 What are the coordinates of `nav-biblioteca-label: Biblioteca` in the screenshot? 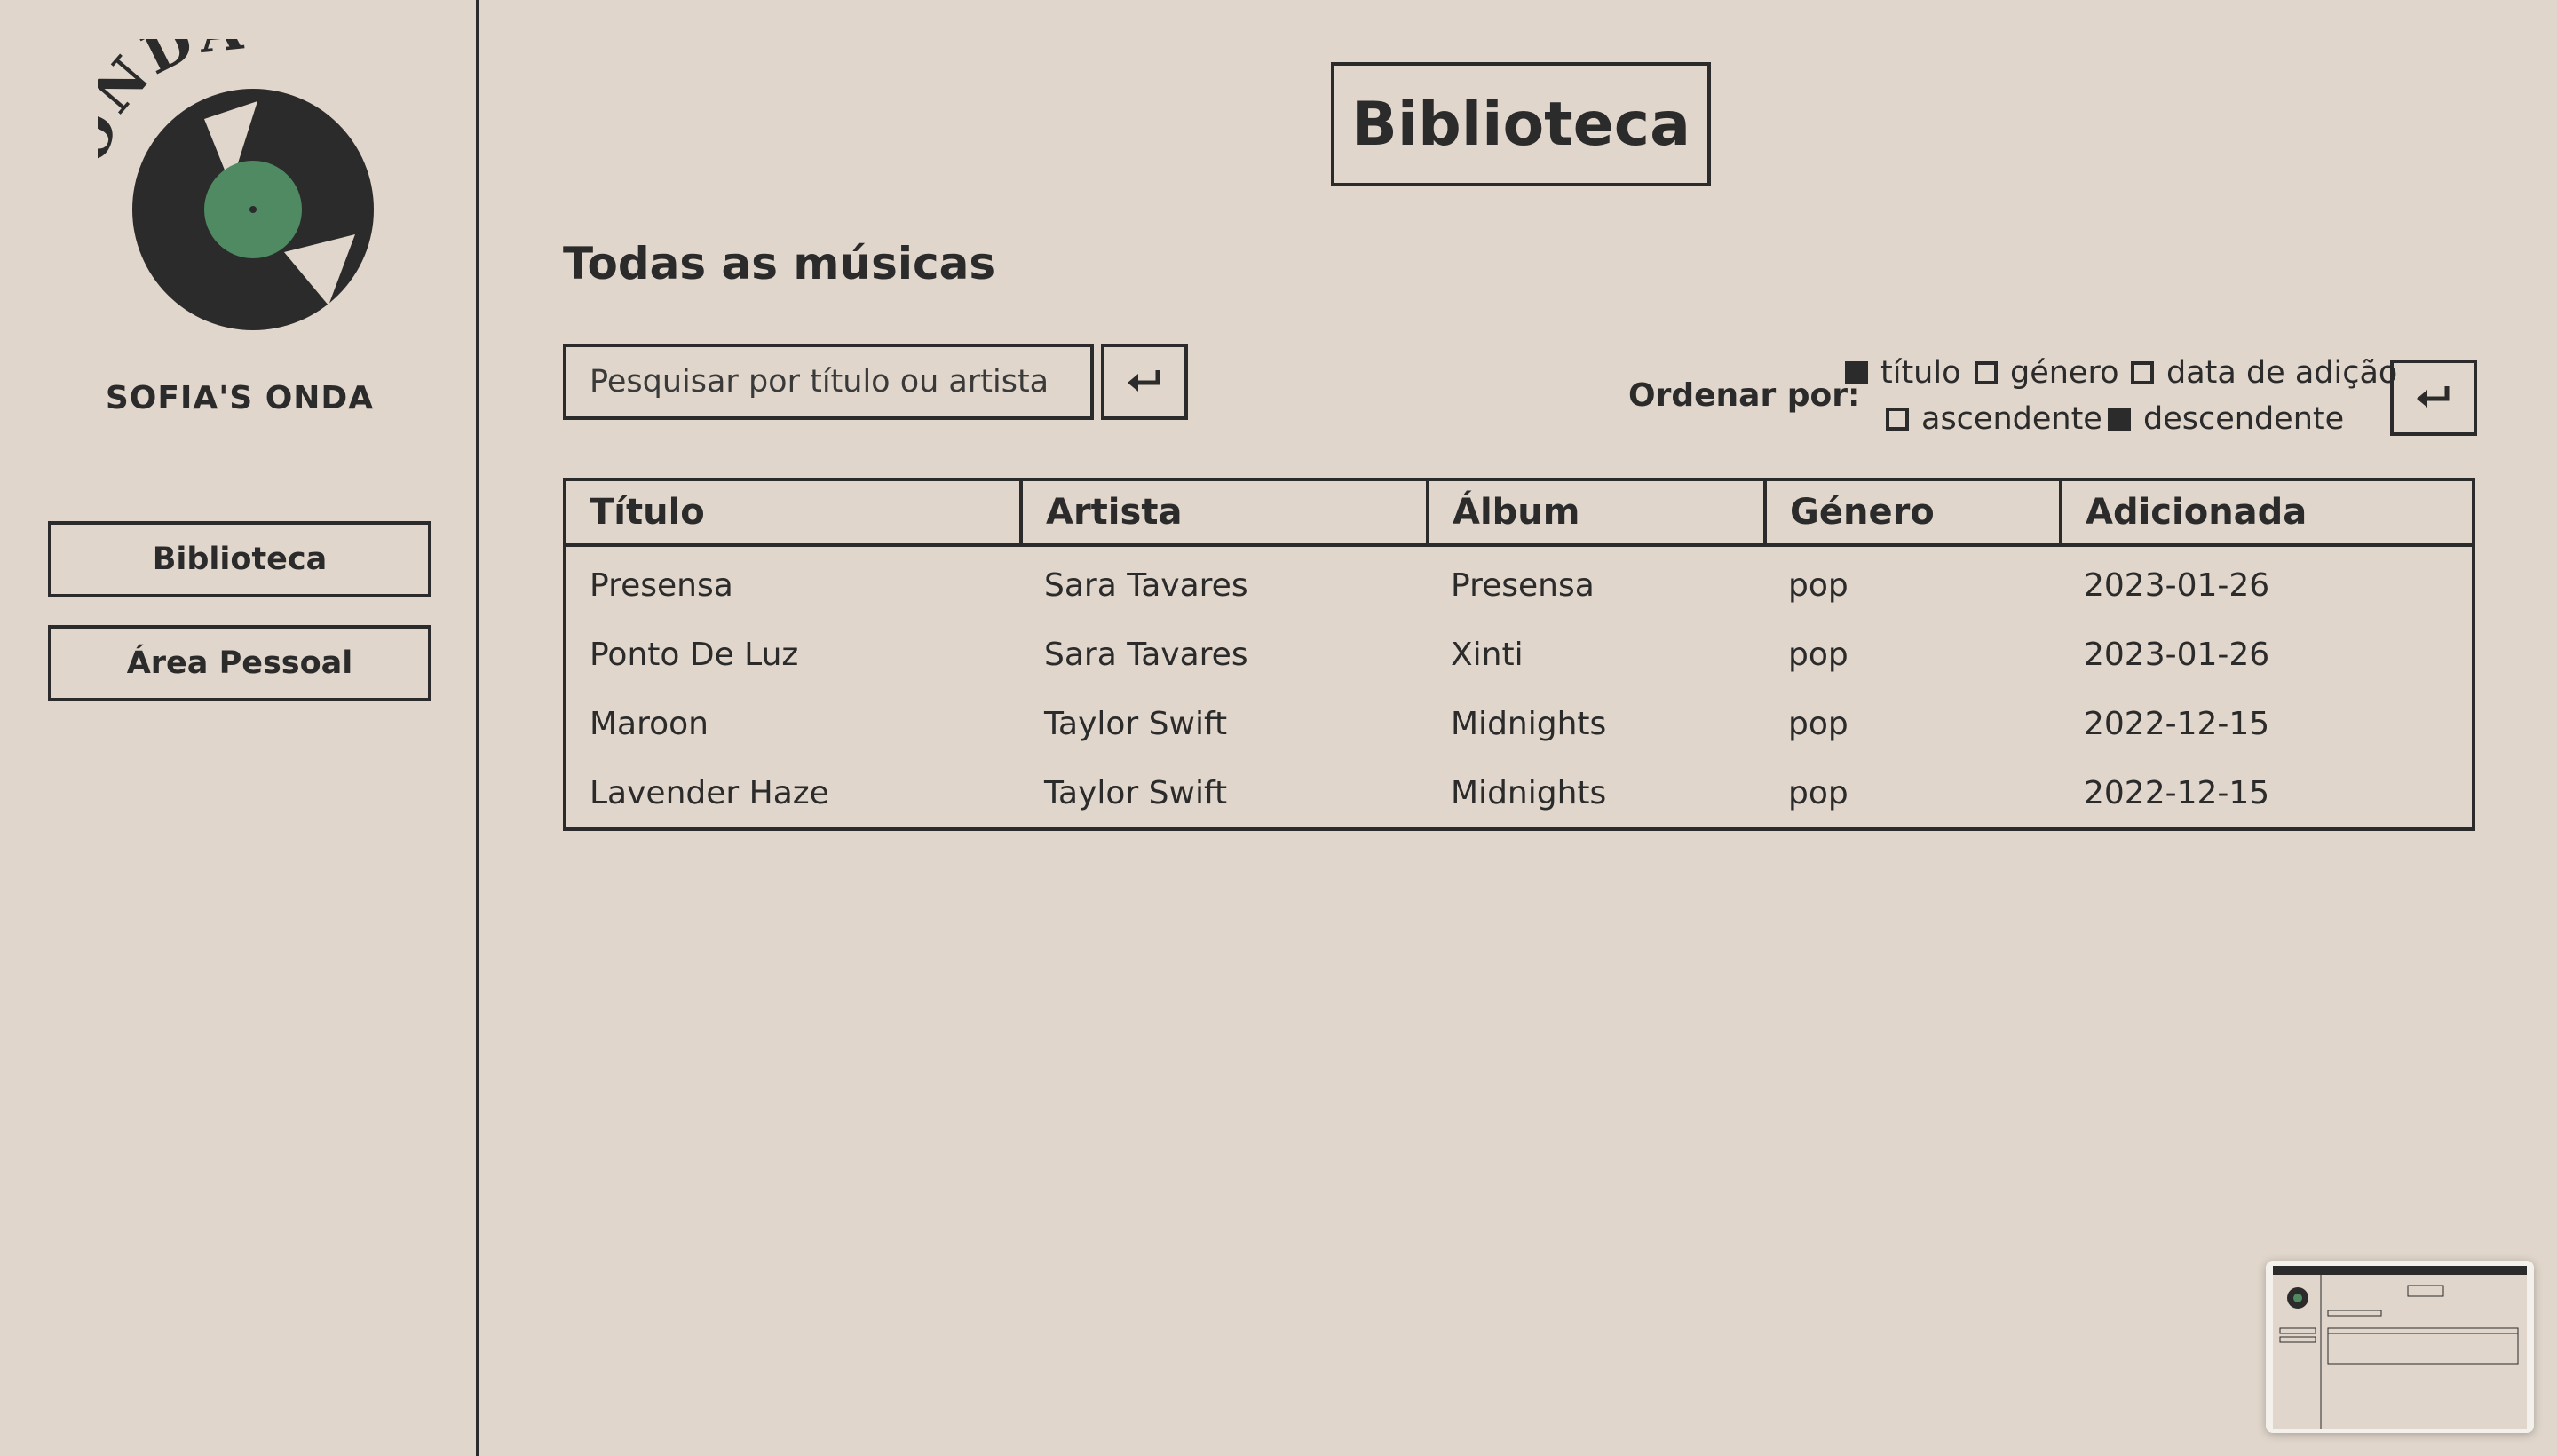 It's located at (240, 559).